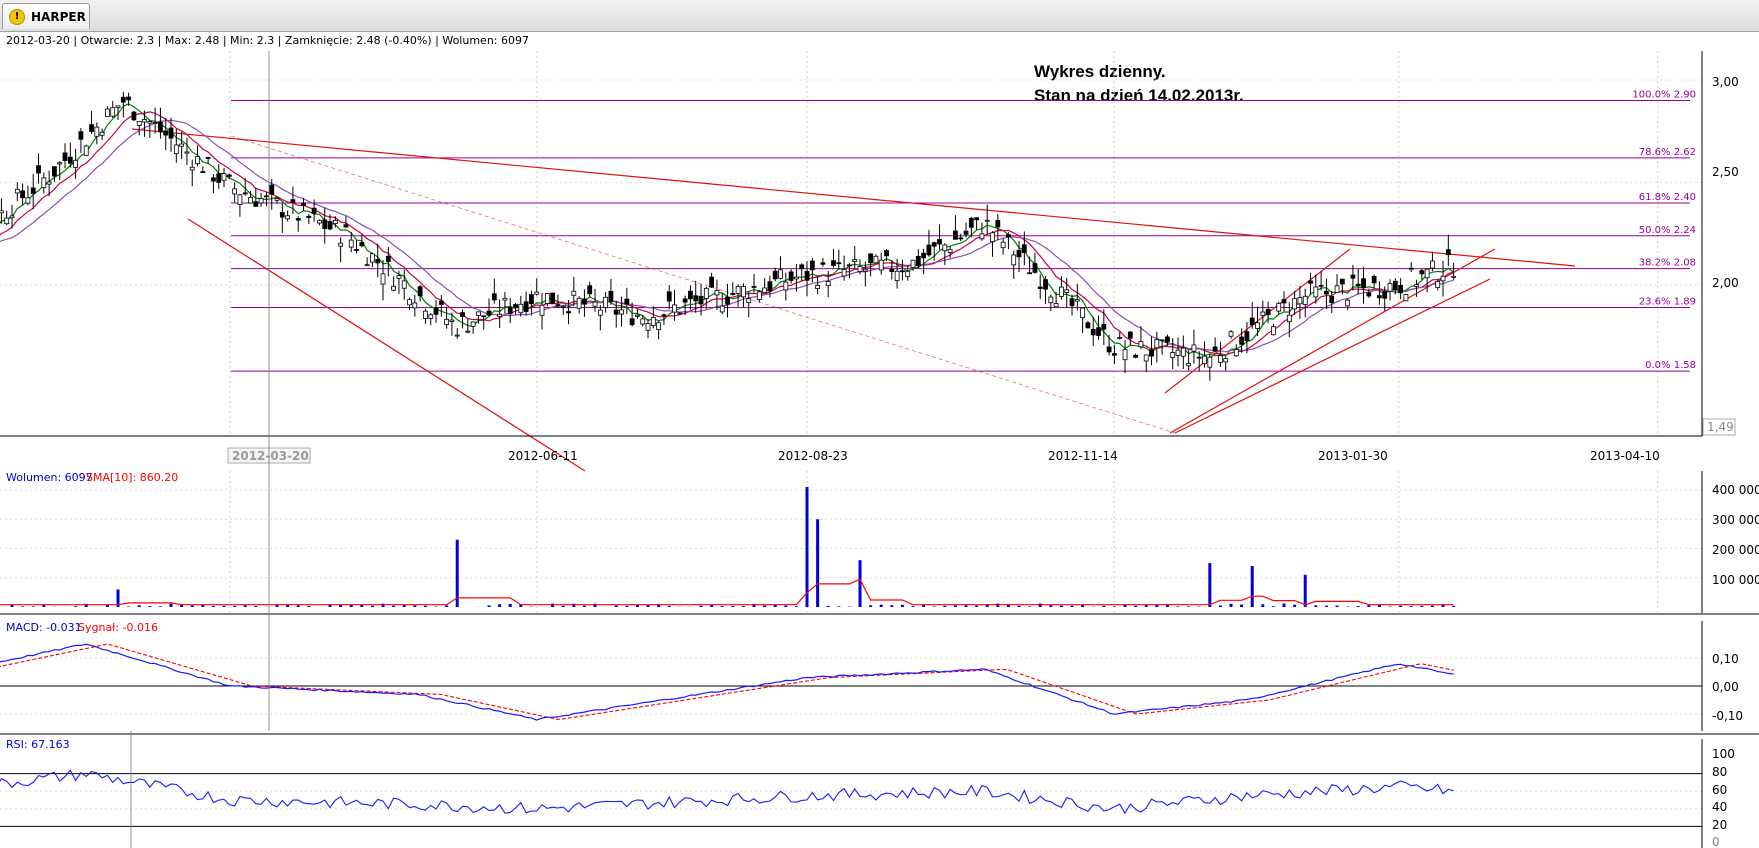 The height and width of the screenshot is (848, 1759). I want to click on rsi-line, so click(727, 792).